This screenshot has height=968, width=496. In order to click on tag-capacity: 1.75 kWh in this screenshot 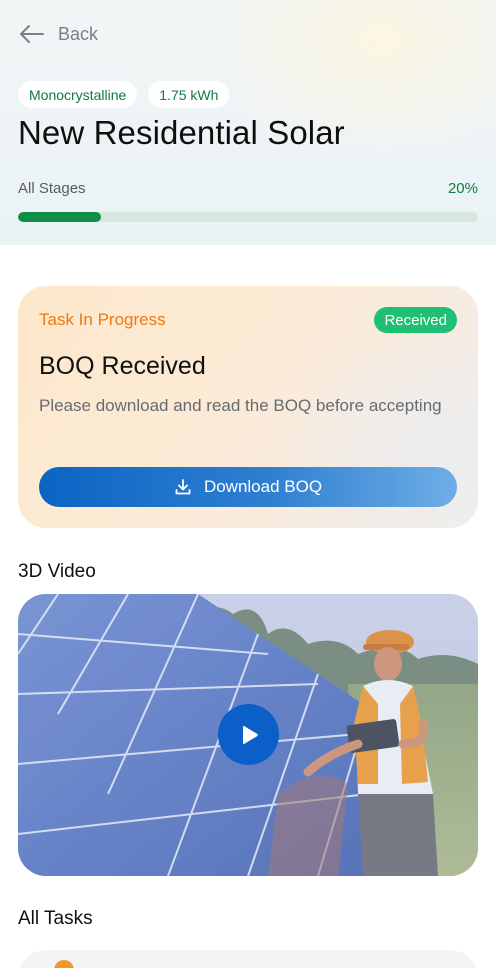, I will do `click(189, 94)`.